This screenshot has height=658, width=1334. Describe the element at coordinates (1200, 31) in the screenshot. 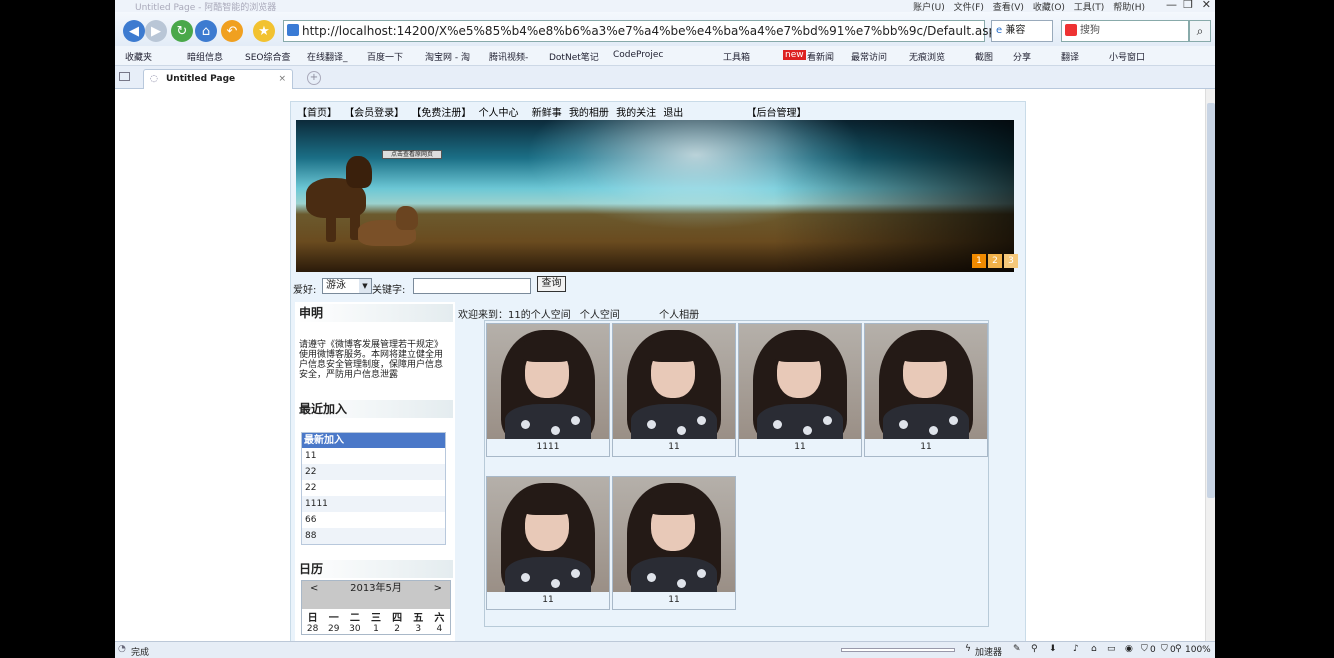

I see `search-button: ⌕` at that location.